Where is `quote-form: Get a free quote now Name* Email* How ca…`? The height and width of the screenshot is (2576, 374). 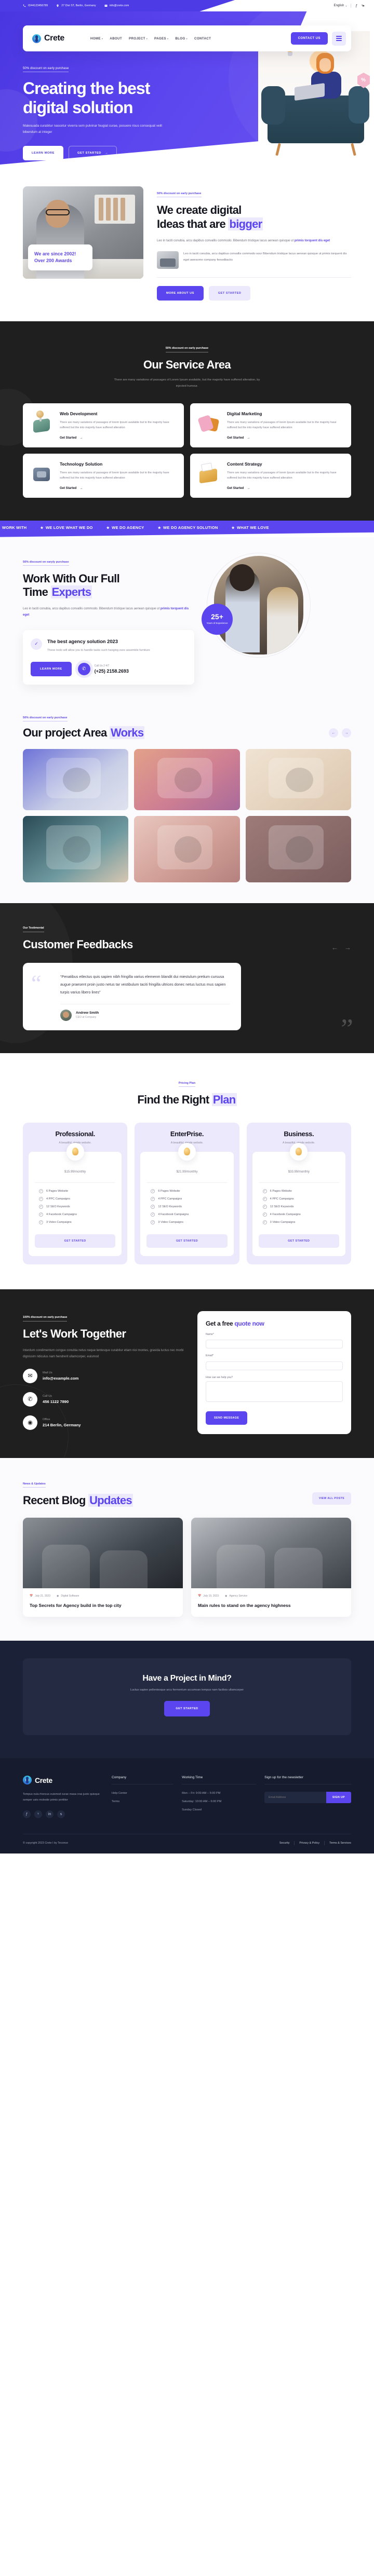
quote-form: Get a free quote now Name* Email* How ca… is located at coordinates (274, 1372).